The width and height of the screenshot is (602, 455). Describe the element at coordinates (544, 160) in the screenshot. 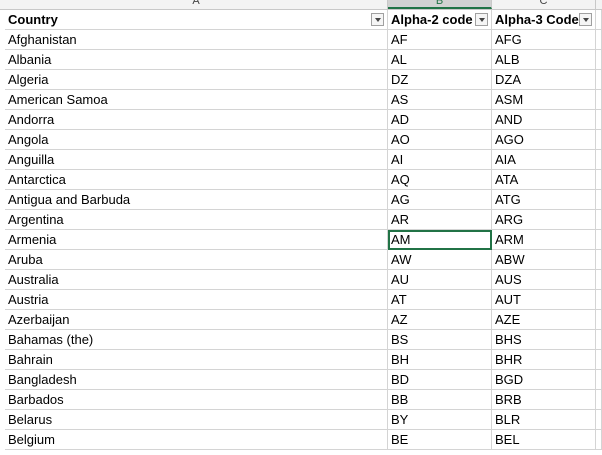

I see `cell-alpha3: AIA` at that location.